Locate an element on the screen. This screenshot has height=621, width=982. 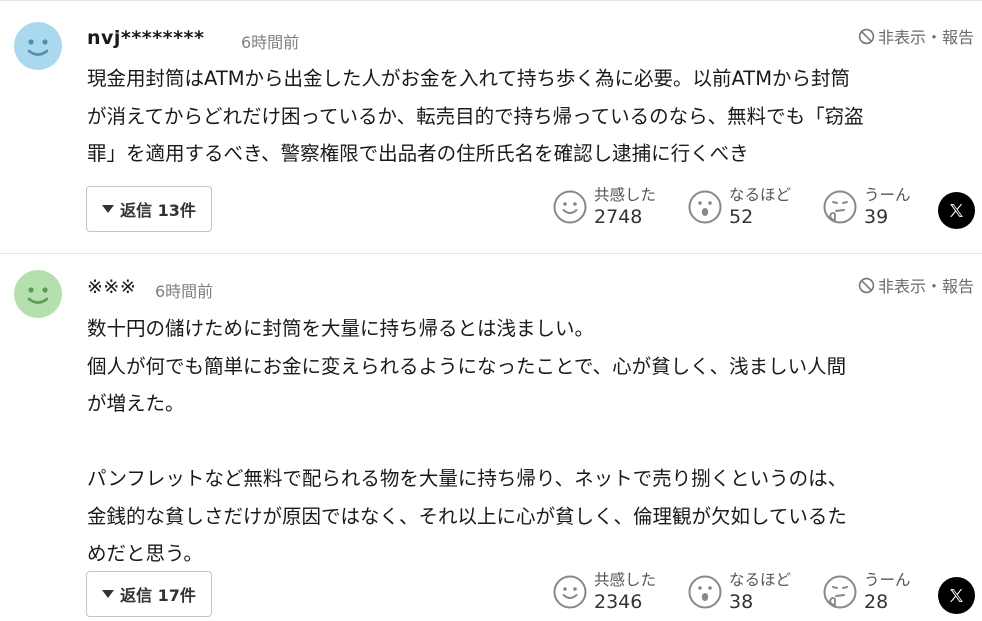
username: ※※※ is located at coordinates (111, 287).